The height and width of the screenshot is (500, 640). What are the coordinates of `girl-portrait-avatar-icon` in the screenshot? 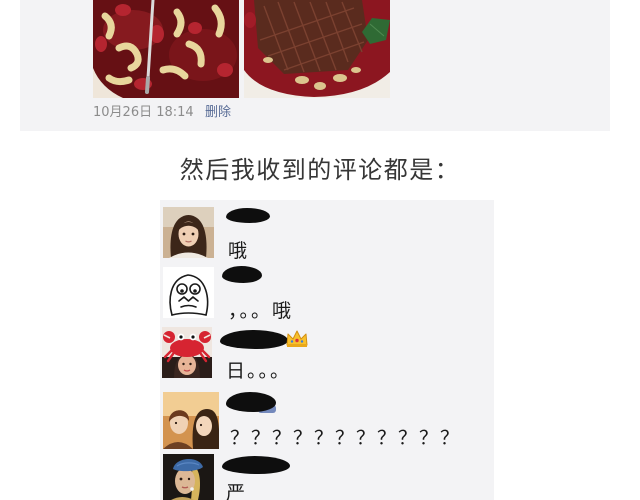 It's located at (188, 232).